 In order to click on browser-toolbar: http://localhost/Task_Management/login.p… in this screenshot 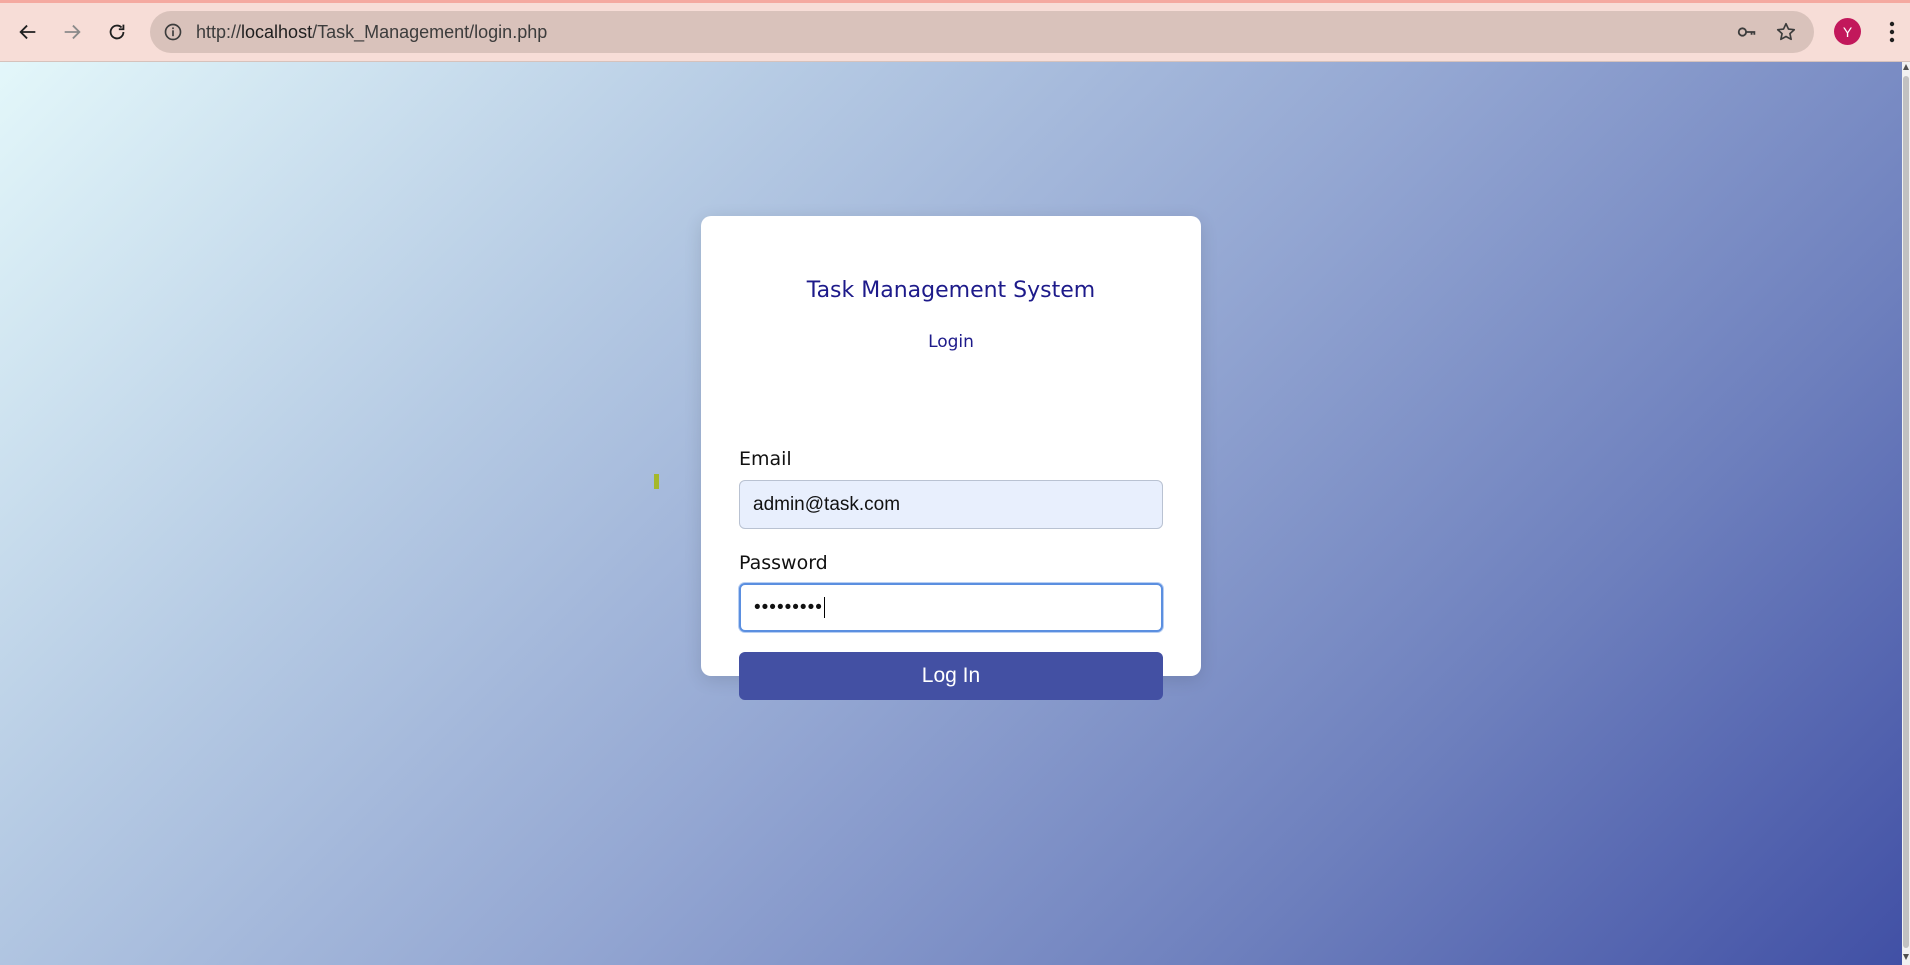, I will do `click(955, 31)`.